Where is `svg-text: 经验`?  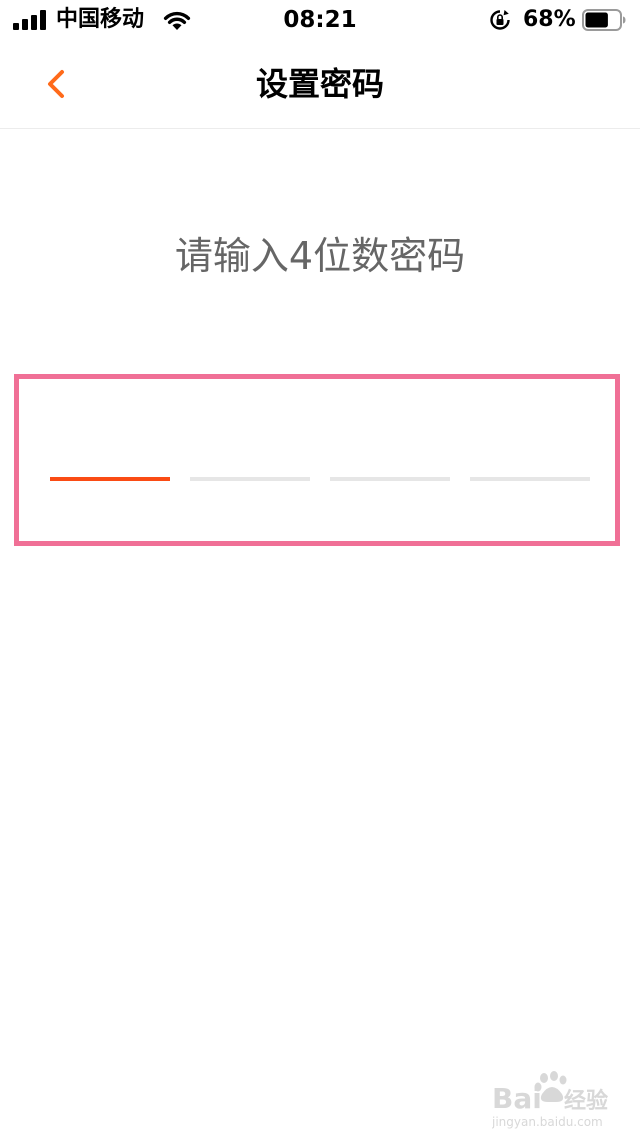 svg-text: 经验 is located at coordinates (586, 1101).